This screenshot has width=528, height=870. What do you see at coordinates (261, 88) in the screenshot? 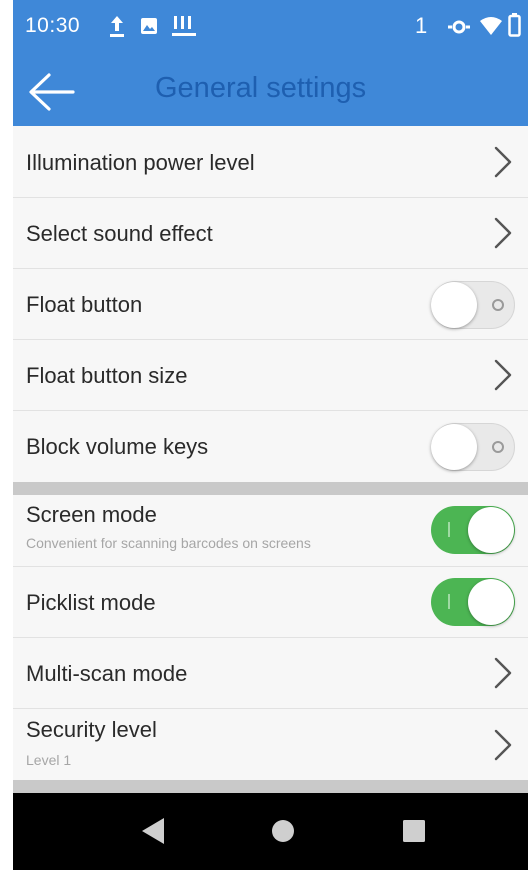
I see `page-title: General settings` at bounding box center [261, 88].